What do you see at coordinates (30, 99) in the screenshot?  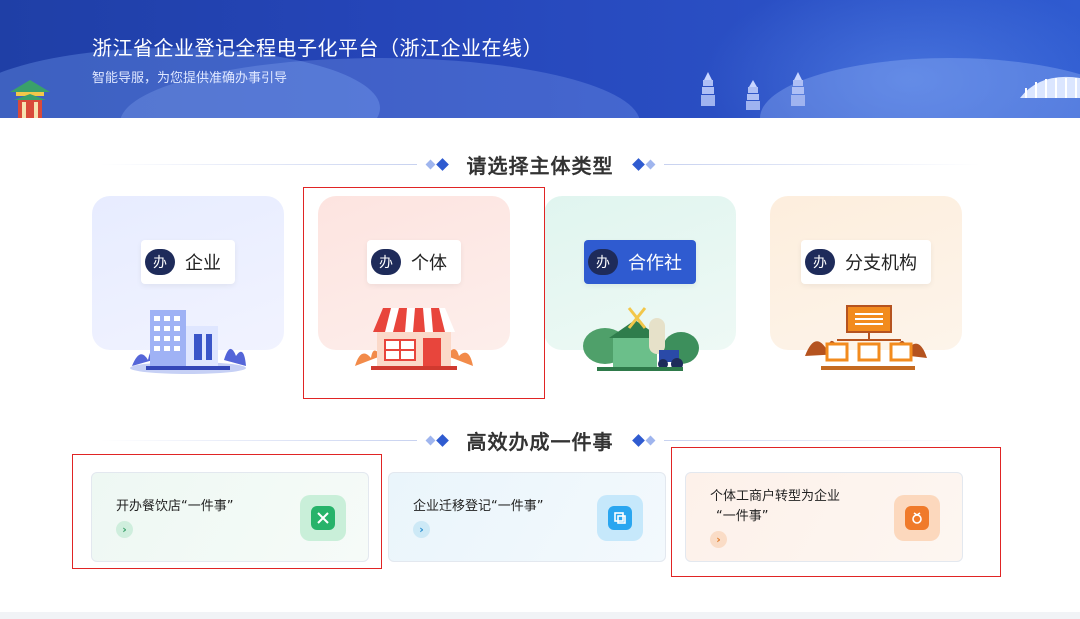 I see `pavilion-icon` at bounding box center [30, 99].